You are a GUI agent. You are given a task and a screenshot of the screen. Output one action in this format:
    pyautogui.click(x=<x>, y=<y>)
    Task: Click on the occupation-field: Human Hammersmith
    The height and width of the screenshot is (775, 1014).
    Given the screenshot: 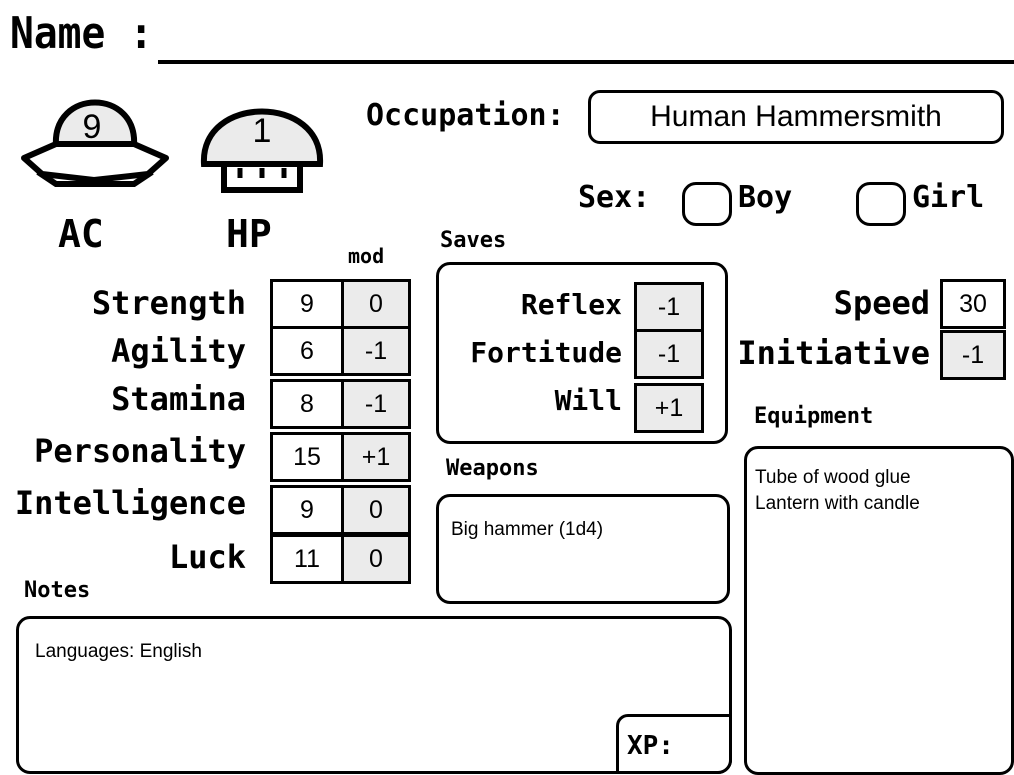 What is the action you would take?
    pyautogui.click(x=796, y=117)
    